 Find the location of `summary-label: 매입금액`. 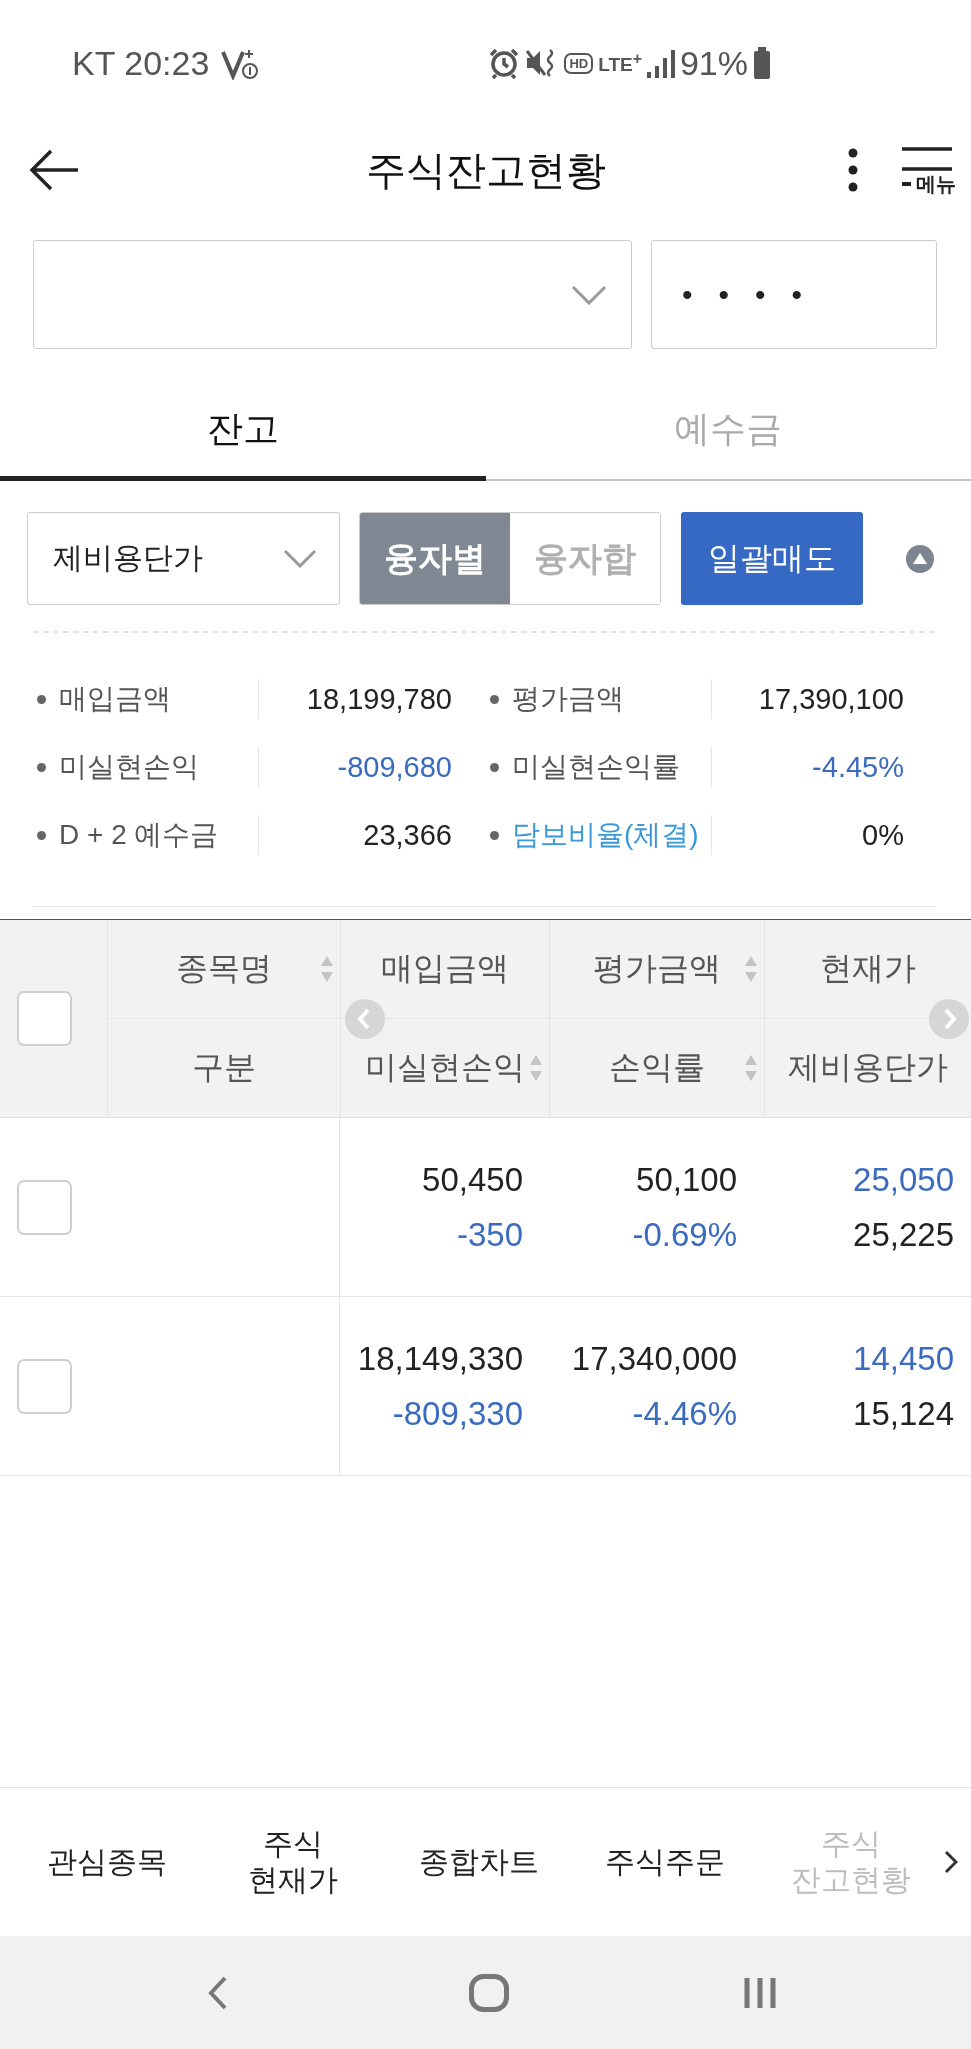

summary-label: 매입금액 is located at coordinates (115, 699).